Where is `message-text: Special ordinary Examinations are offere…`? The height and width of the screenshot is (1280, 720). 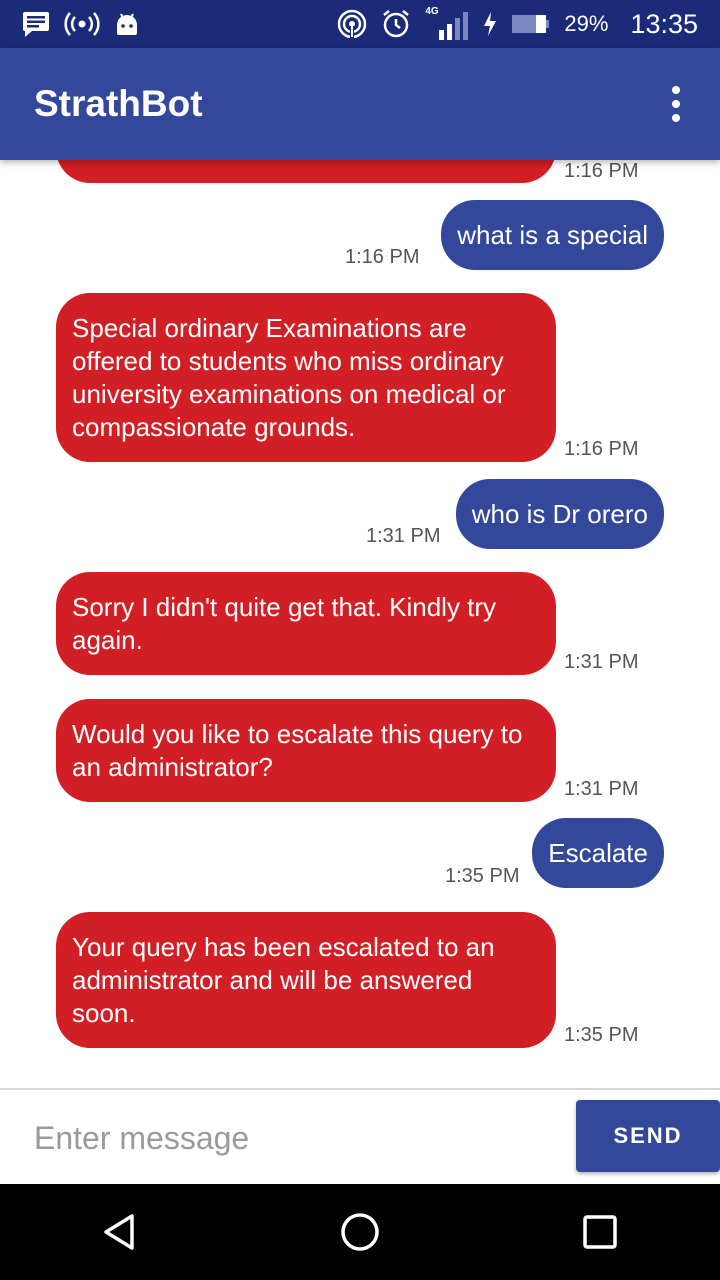
message-text: Special ordinary Examinations are offere… is located at coordinates (289, 377).